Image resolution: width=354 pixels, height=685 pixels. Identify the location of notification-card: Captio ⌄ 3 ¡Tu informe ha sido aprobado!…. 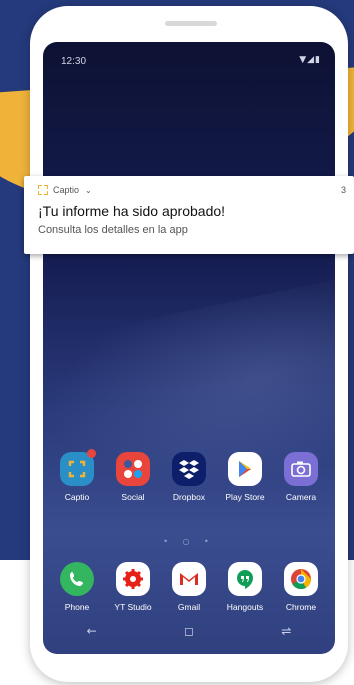
(189, 215).